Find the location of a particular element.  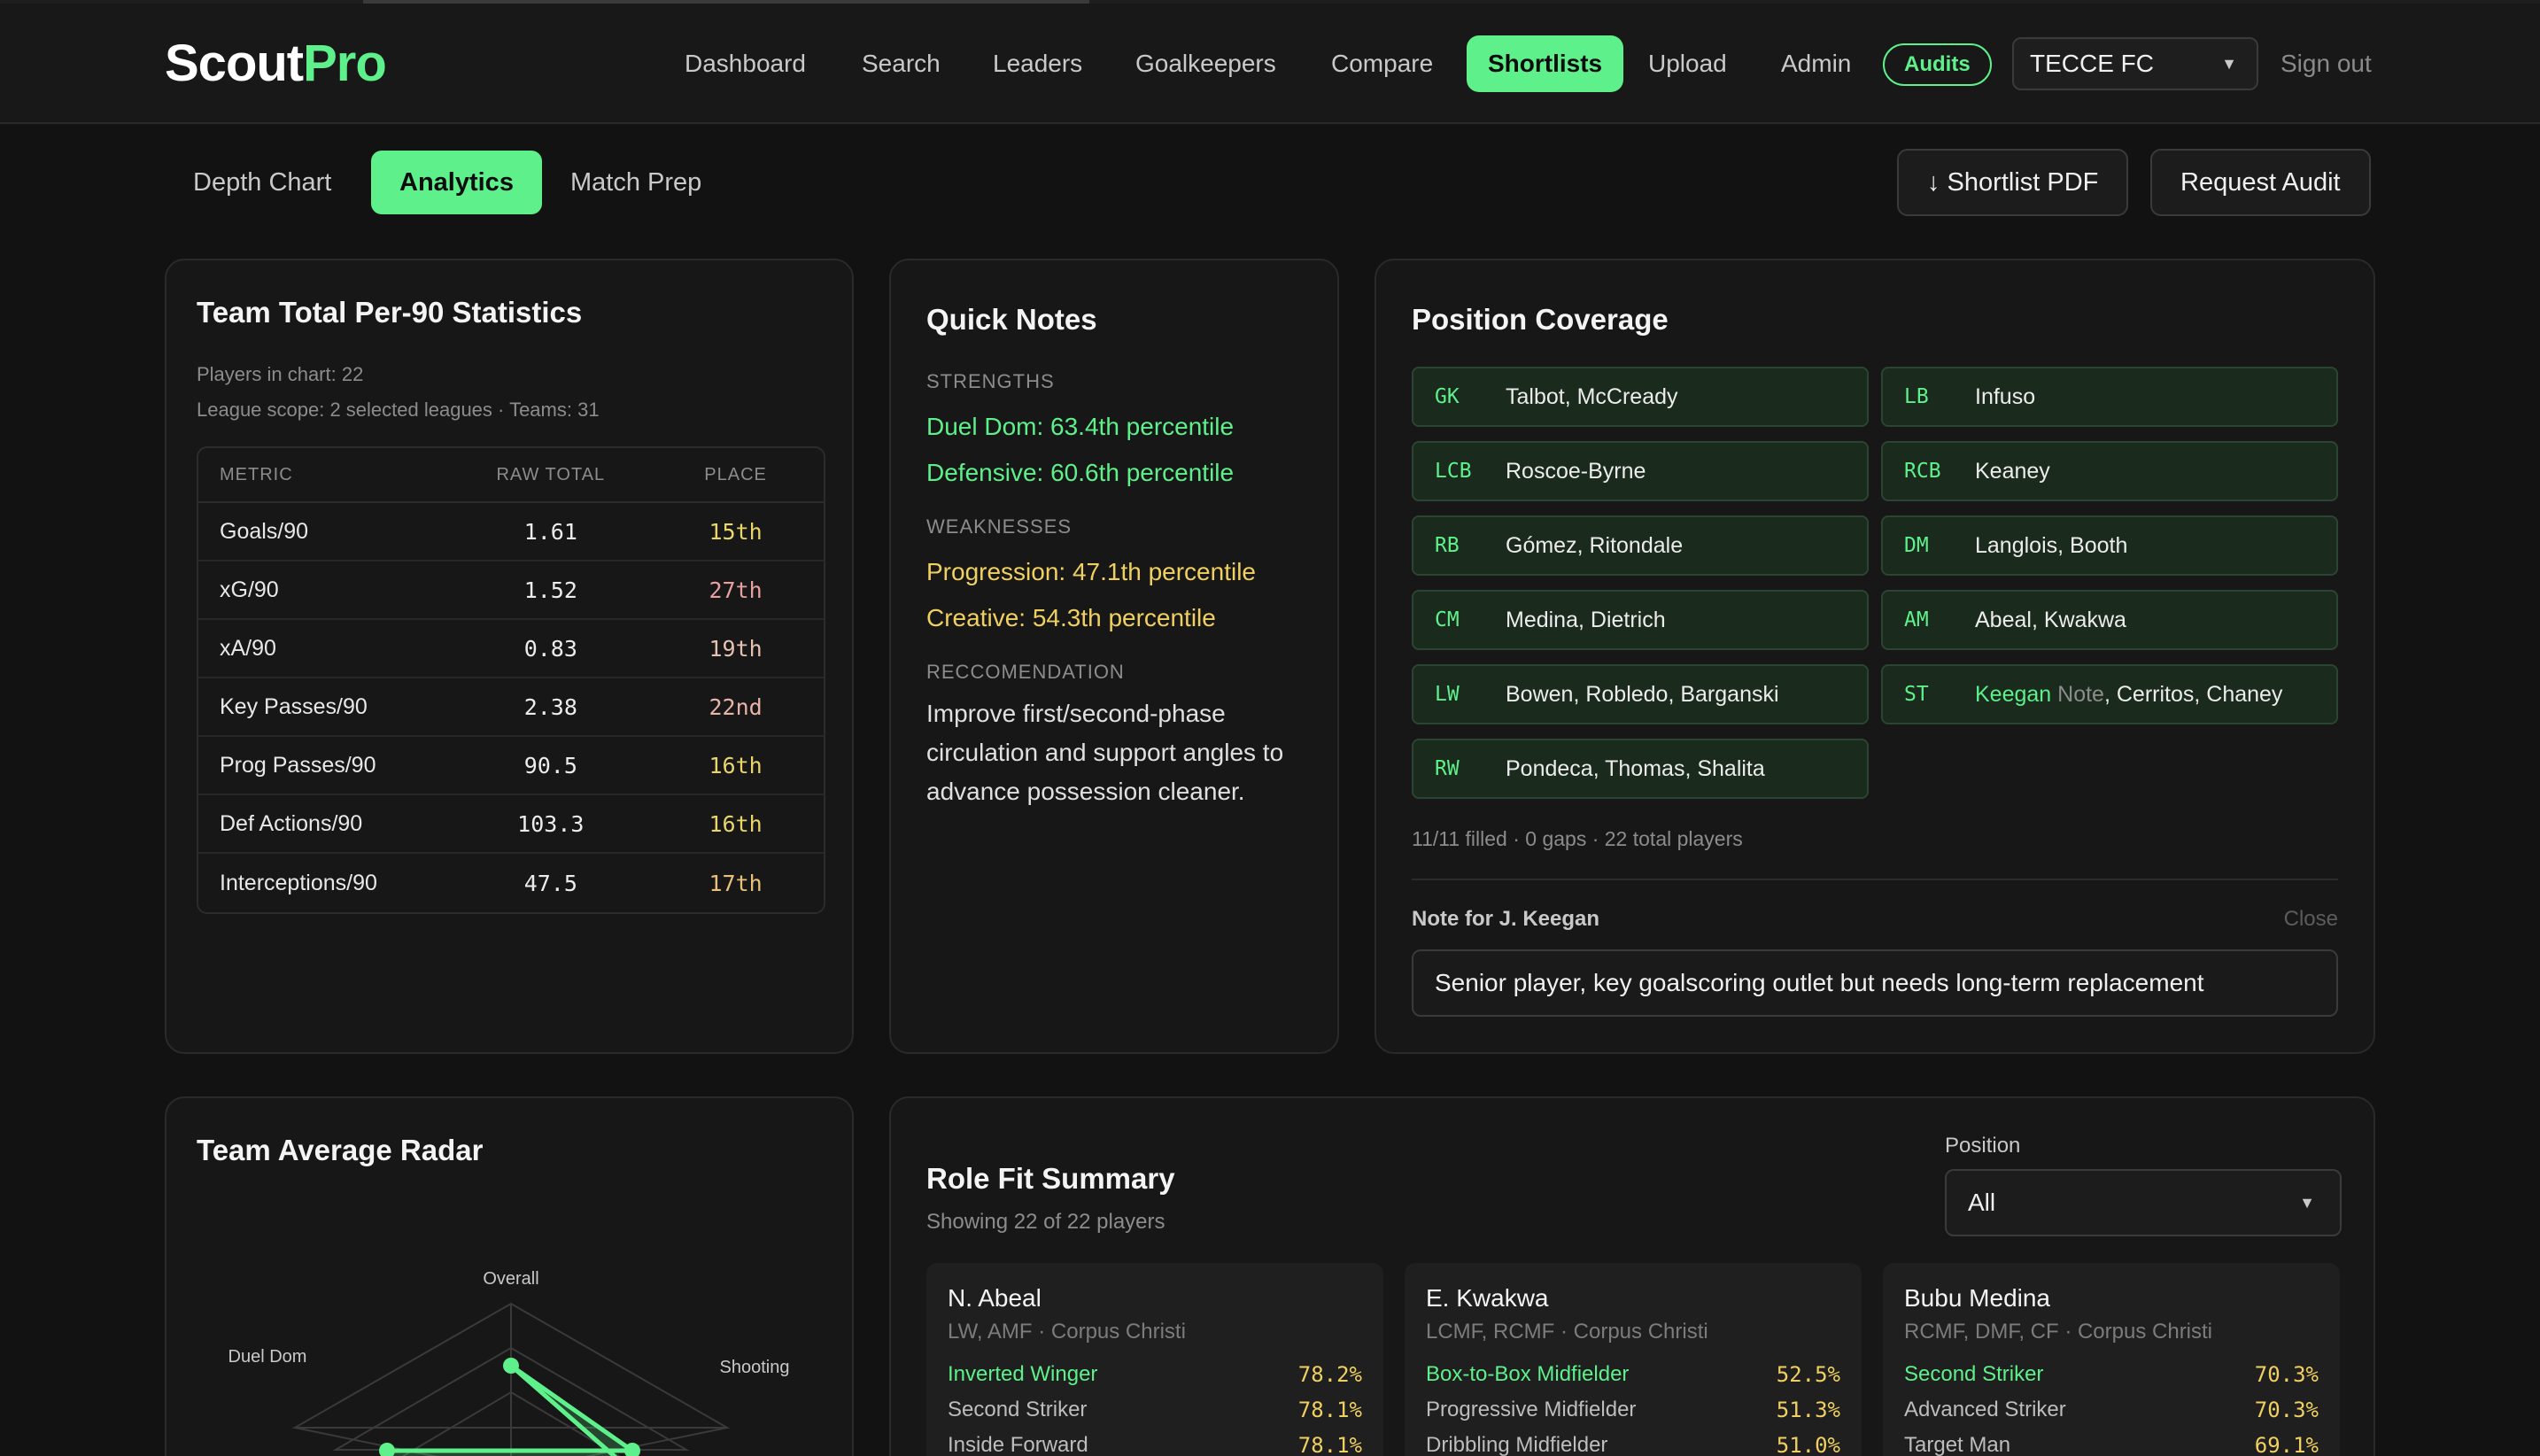

row-raw: 47.5 is located at coordinates (550, 883).